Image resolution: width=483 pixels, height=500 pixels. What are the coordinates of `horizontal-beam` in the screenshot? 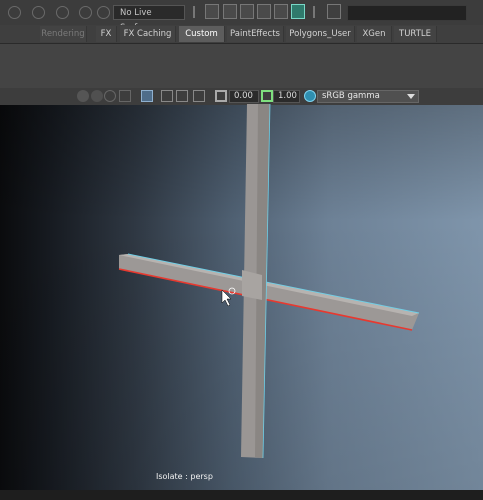 It's located at (269, 292).